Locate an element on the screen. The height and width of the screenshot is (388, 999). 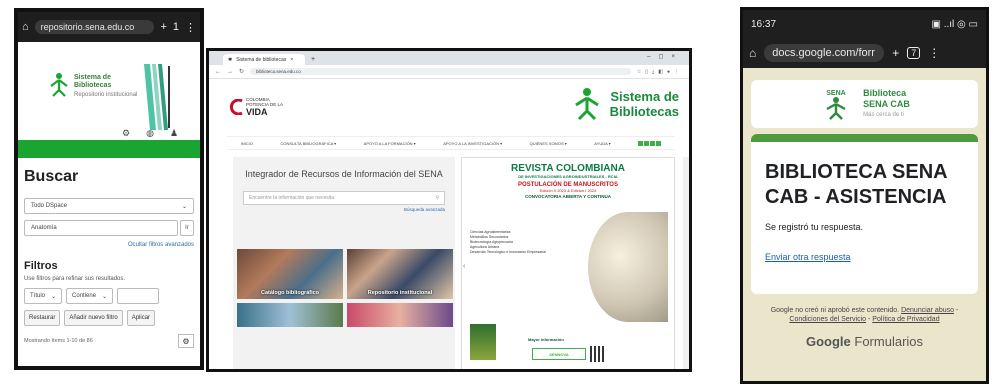
library-logo-text: Biblioteca SENA CAB Más cerca de ti is located at coordinates (886, 102).